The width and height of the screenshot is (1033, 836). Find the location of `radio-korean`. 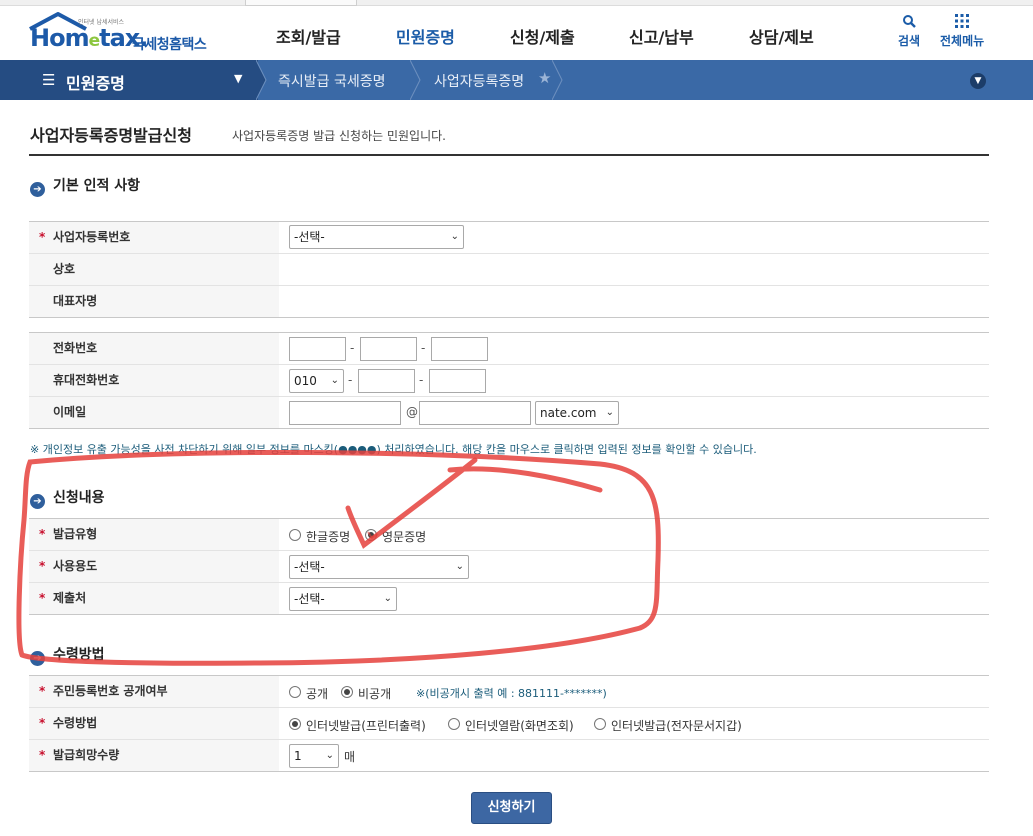

radio-korean is located at coordinates (295, 535).